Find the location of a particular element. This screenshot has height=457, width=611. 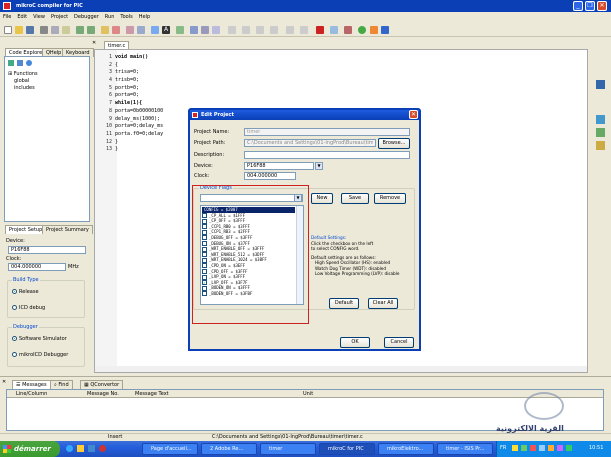

redo-icon is located at coordinates (91, 30).